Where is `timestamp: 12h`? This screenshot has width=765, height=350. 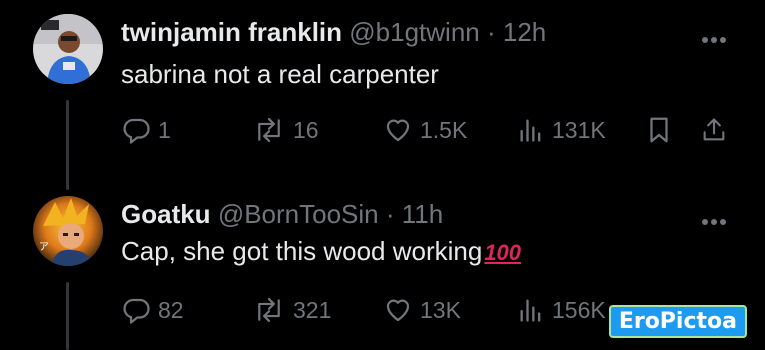
timestamp: 12h is located at coordinates (524, 32).